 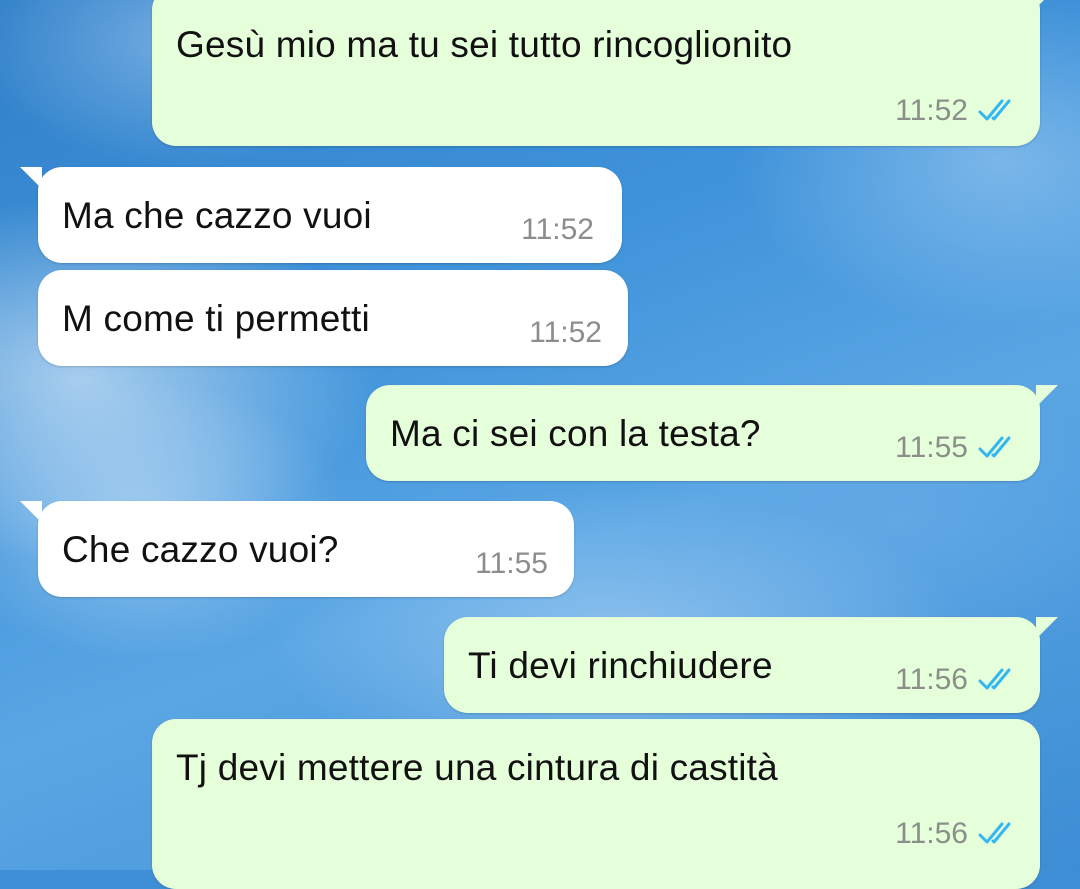 What do you see at coordinates (620, 665) in the screenshot?
I see `message-text: Ti devi rinchiudere` at bounding box center [620, 665].